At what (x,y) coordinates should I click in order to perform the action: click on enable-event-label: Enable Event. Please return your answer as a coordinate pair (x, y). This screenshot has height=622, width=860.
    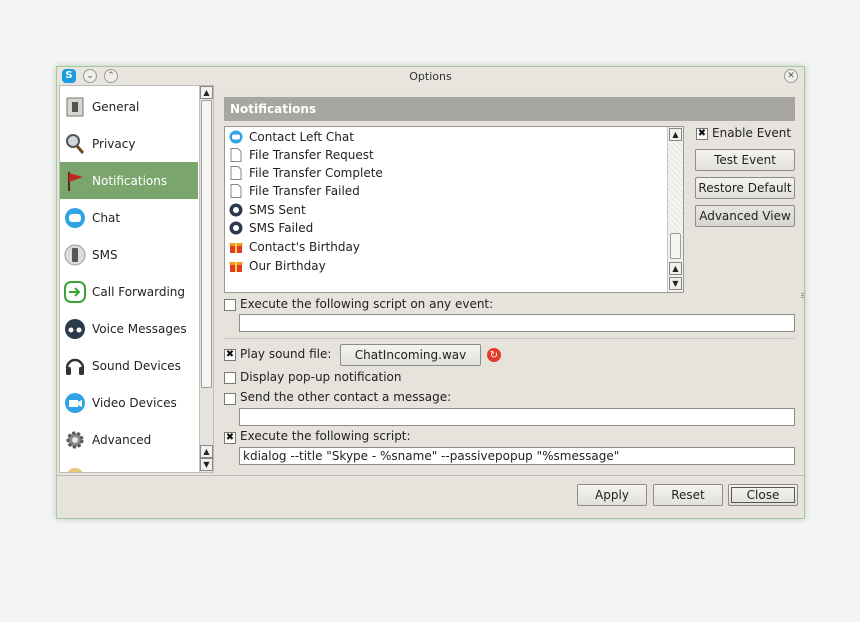
    Looking at the image, I should click on (752, 133).